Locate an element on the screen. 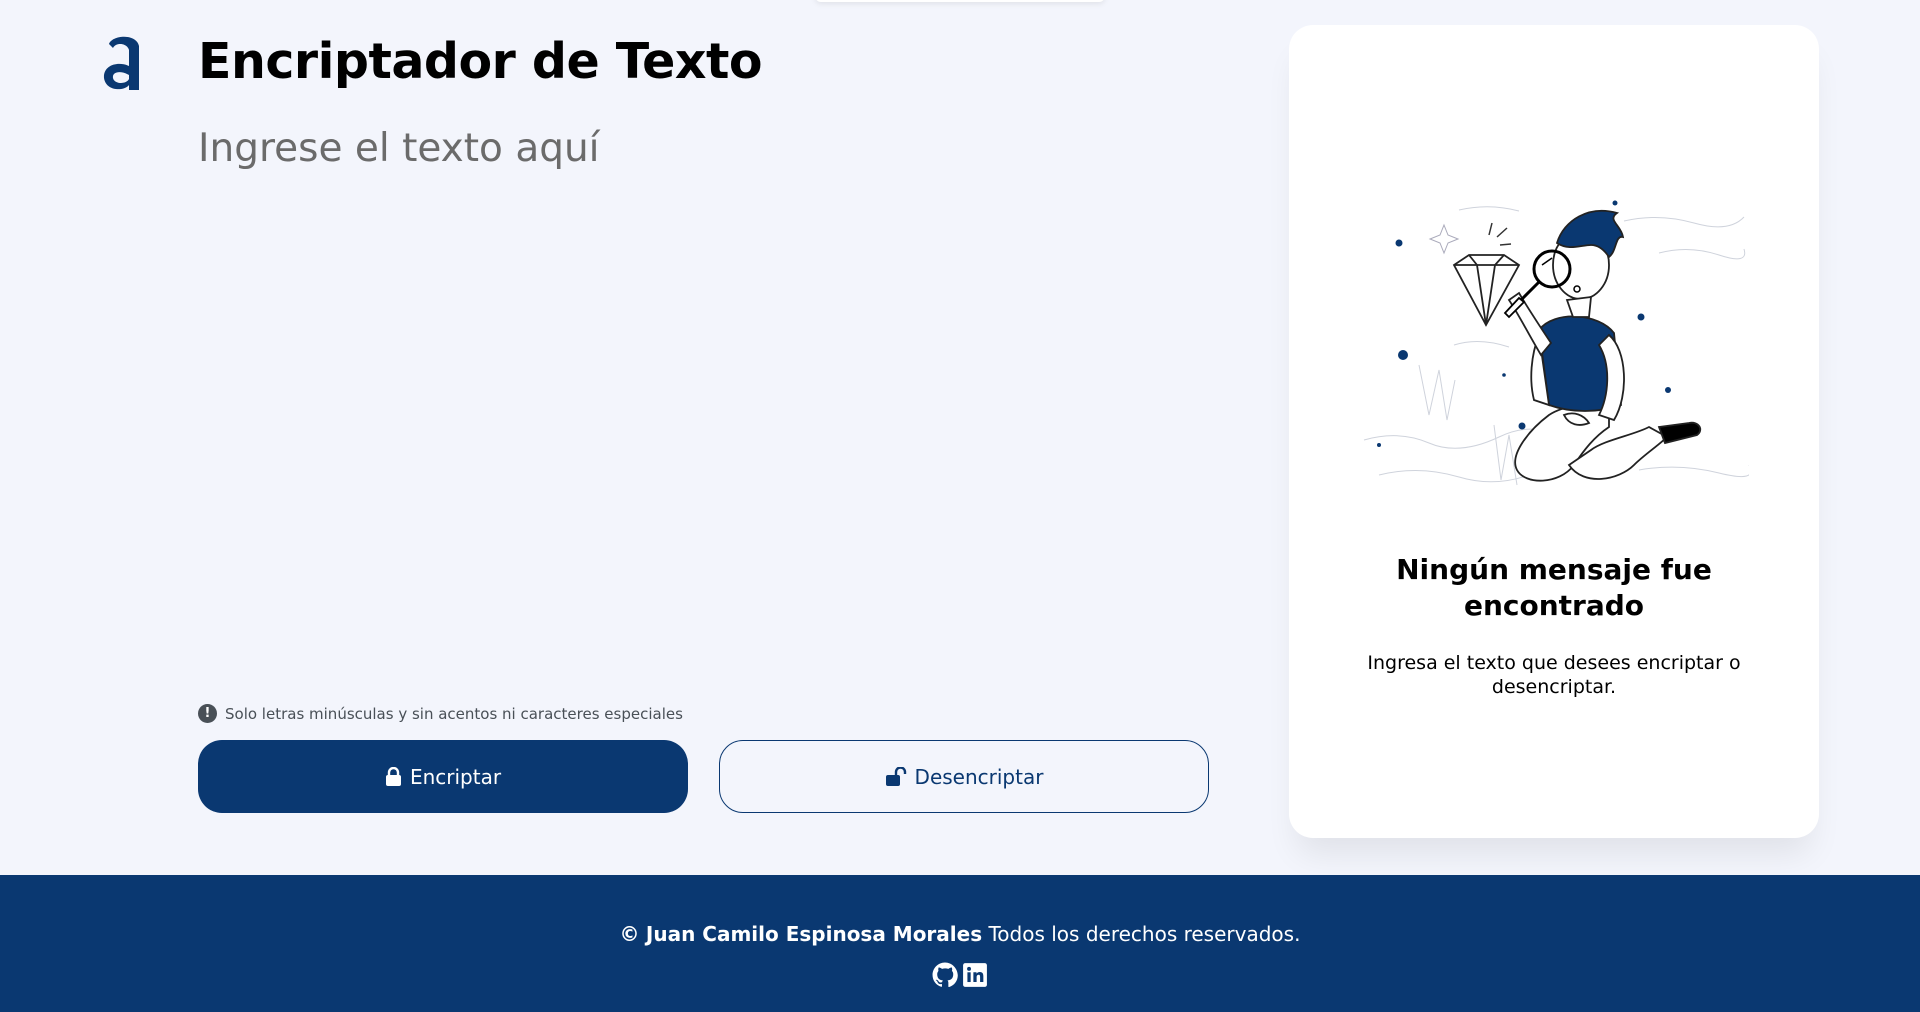 The width and height of the screenshot is (1920, 1012). footer-author: Juan Camilo Espinosa Morales is located at coordinates (814, 934).